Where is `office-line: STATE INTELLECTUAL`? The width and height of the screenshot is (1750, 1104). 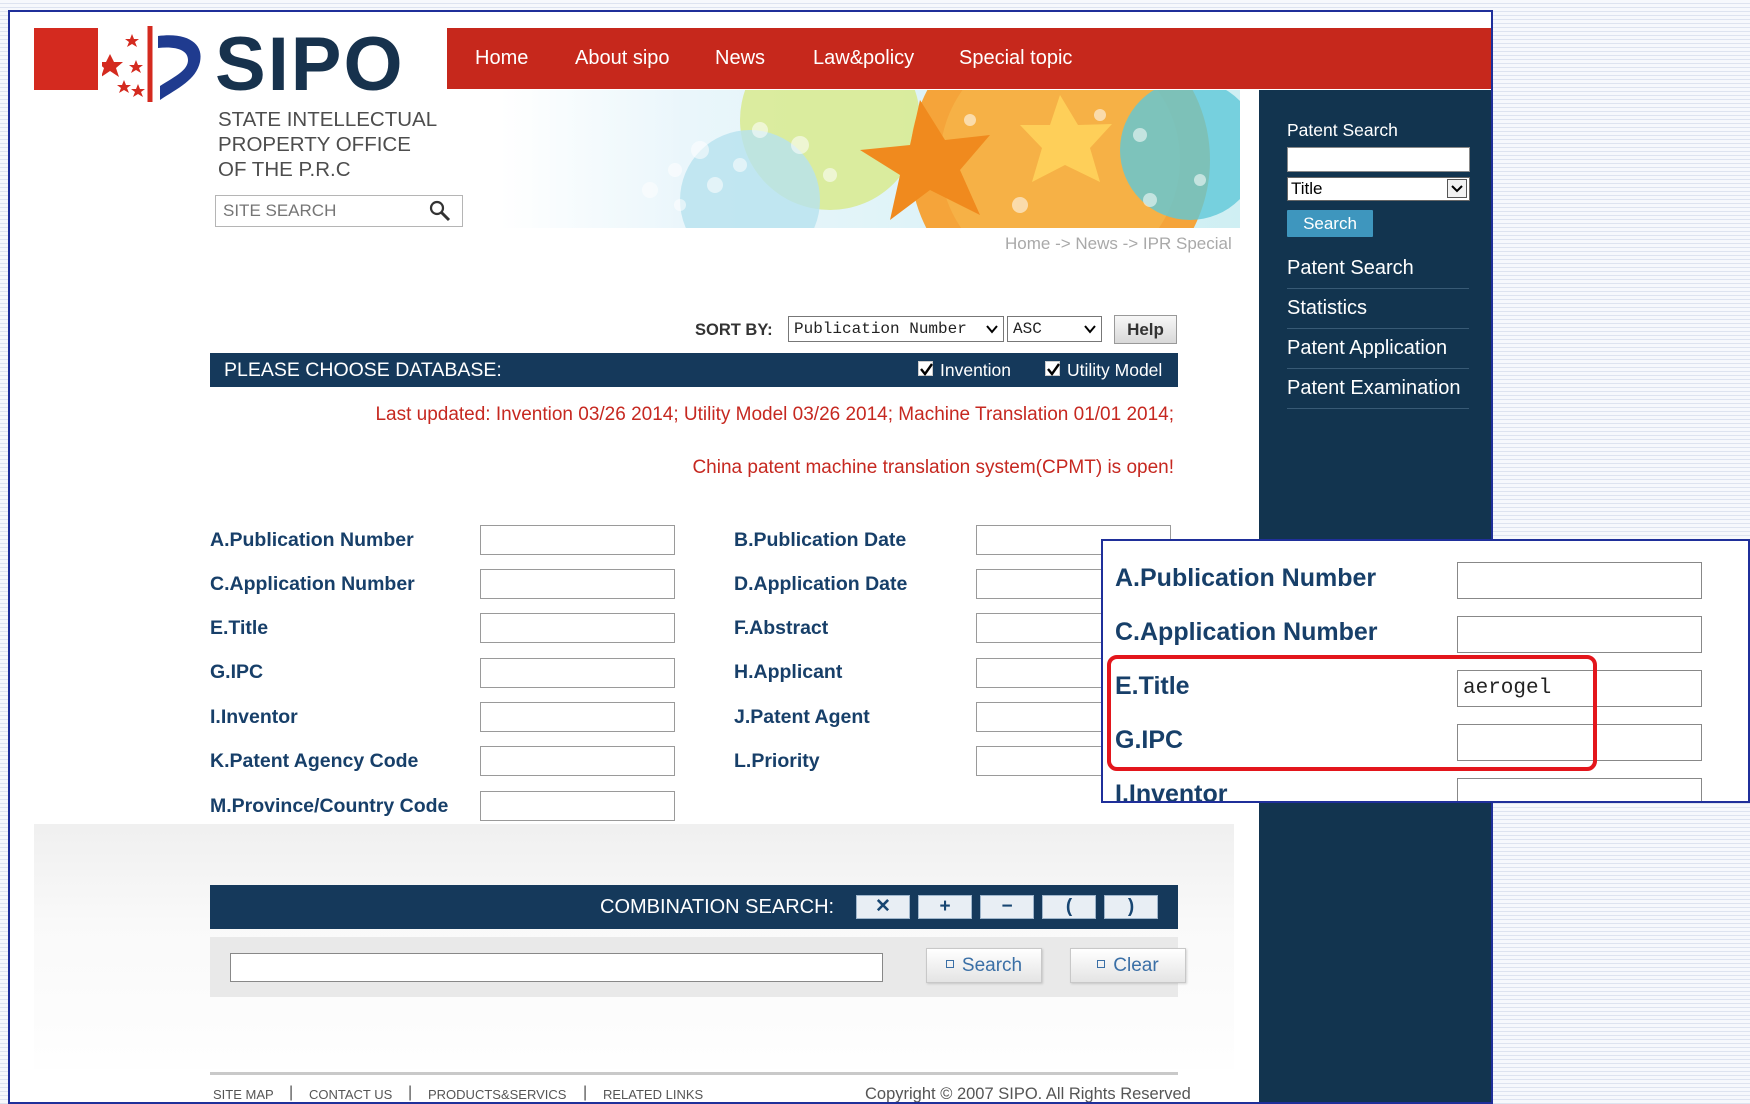
office-line: STATE INTELLECTUAL is located at coordinates (328, 119).